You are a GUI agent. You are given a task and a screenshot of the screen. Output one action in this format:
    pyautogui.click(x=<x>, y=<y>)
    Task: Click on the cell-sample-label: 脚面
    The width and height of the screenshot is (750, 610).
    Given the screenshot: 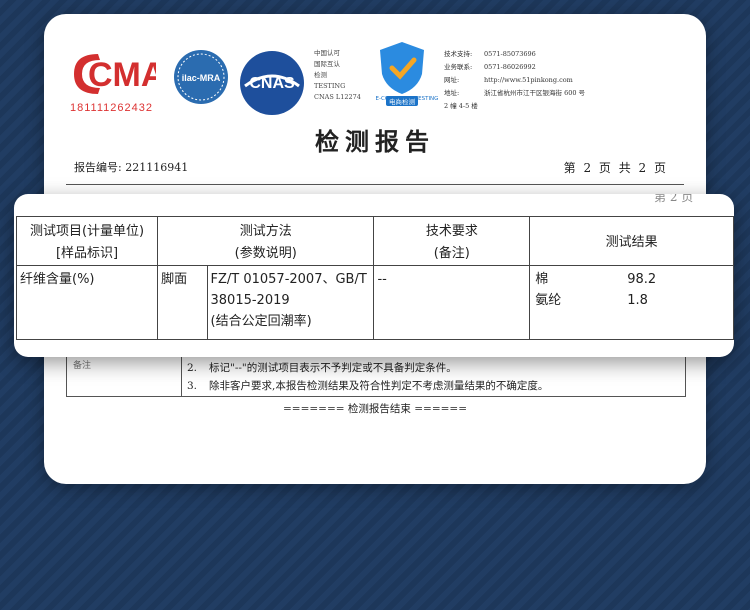 What is the action you would take?
    pyautogui.click(x=182, y=302)
    